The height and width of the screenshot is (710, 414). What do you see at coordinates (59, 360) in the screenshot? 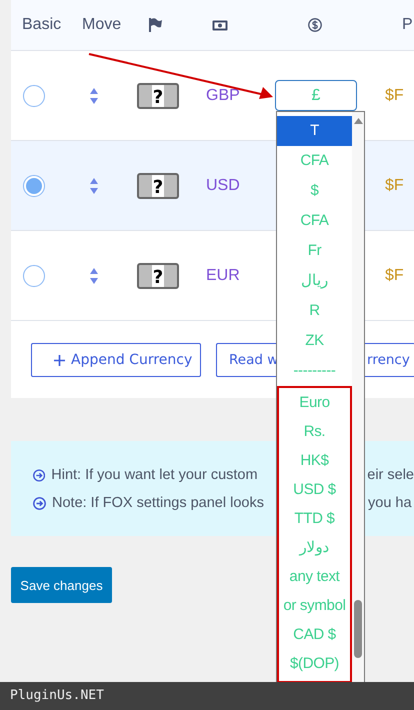
I see `plus-icon` at bounding box center [59, 360].